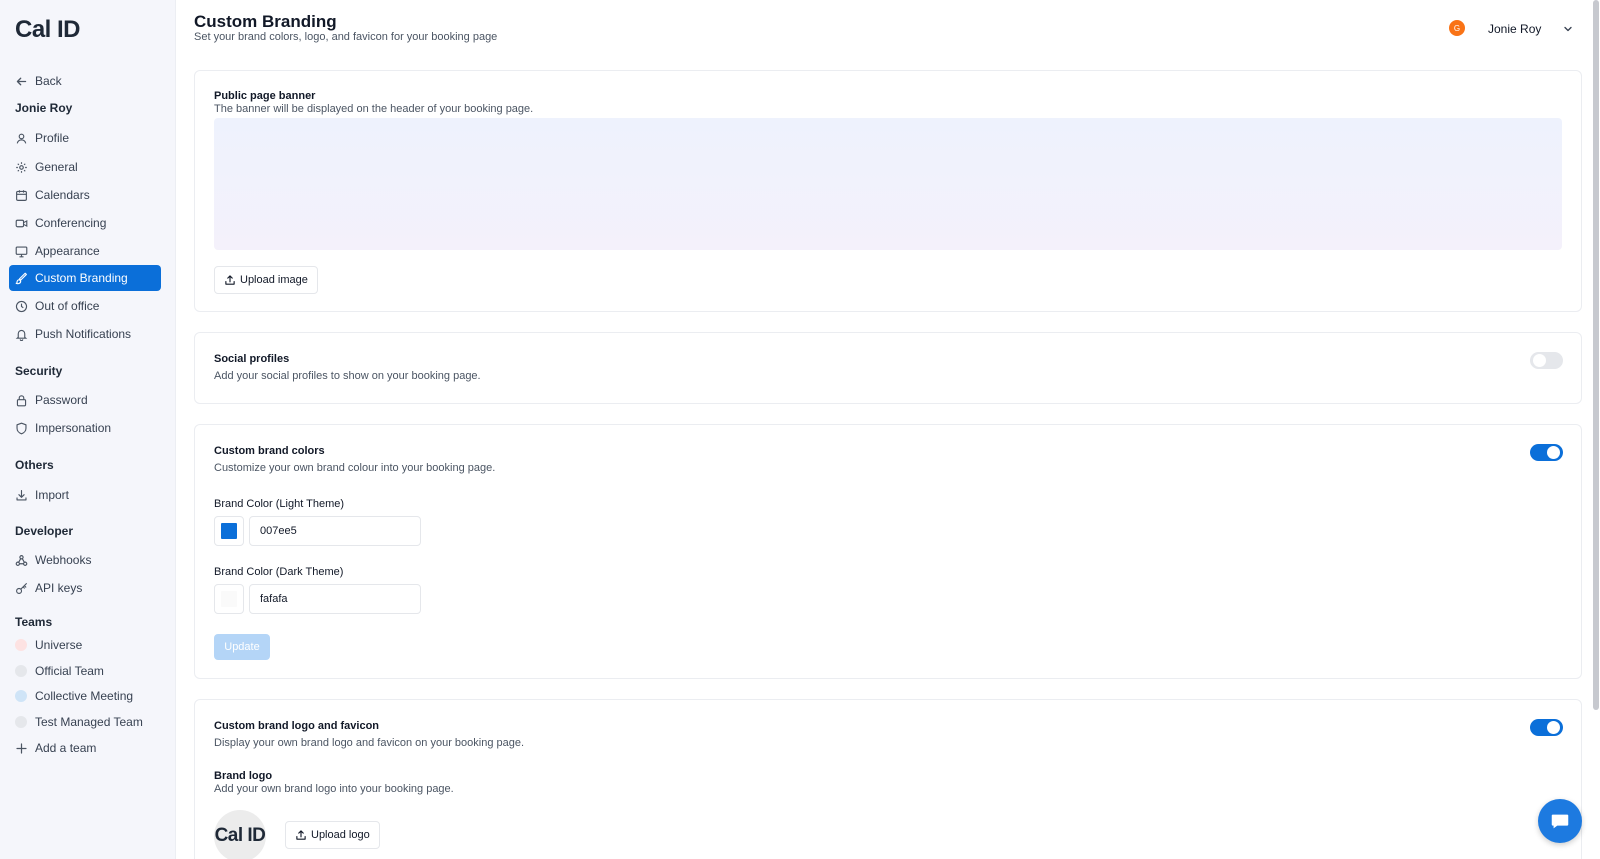 The height and width of the screenshot is (859, 1600). Describe the element at coordinates (21, 560) in the screenshot. I see `webhook-icon` at that location.